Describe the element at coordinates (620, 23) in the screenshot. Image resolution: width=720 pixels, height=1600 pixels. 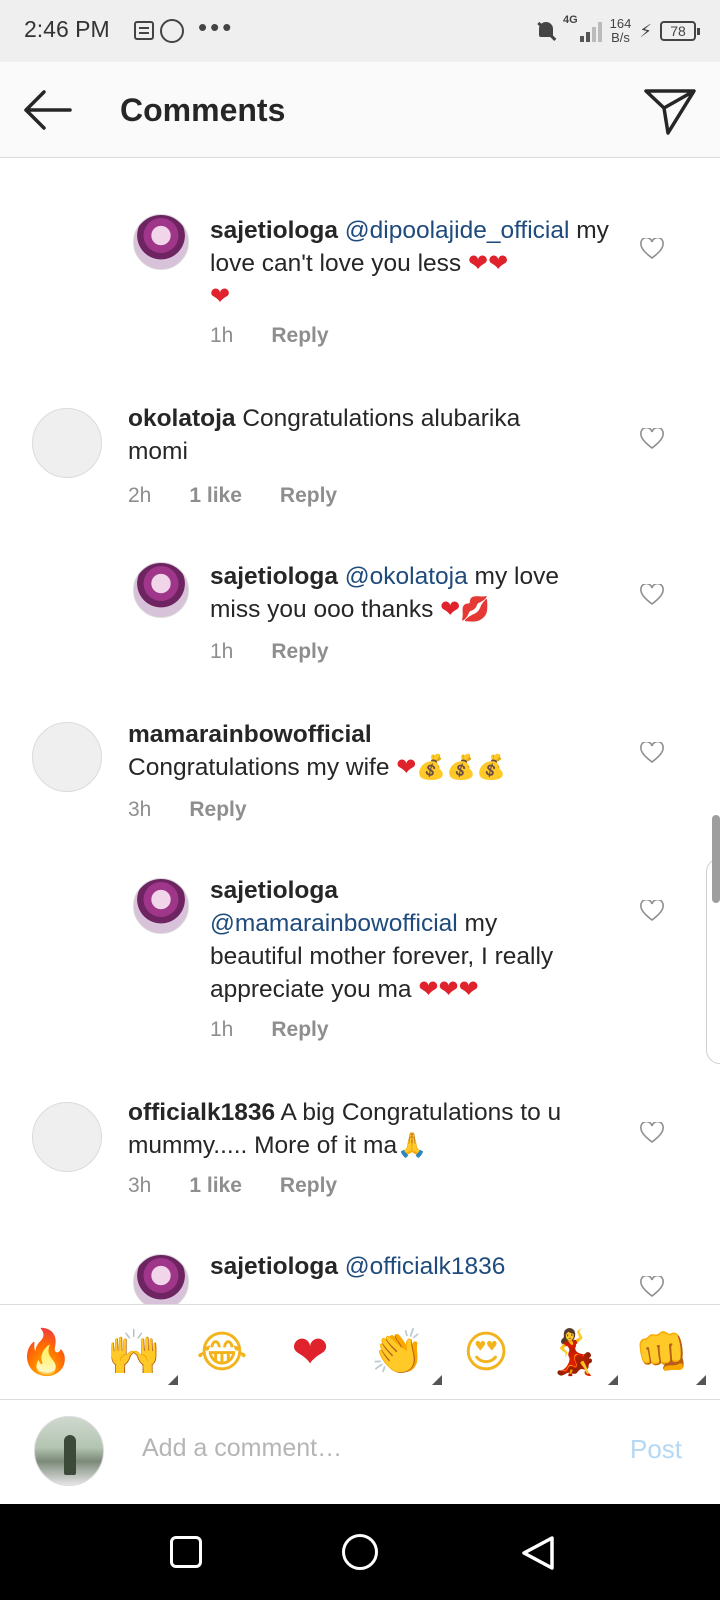
I see `speed-value: 164` at that location.